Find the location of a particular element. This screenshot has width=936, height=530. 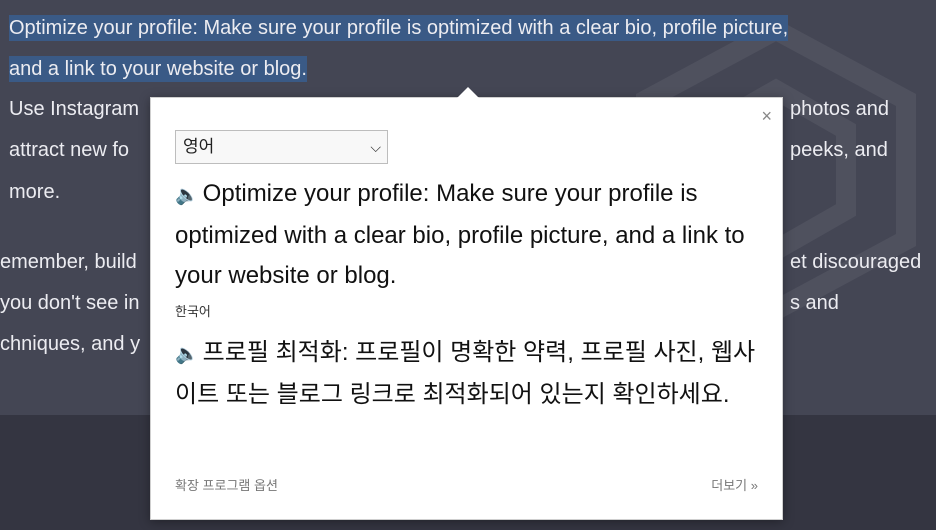

paragraph-text-line: et discouraged is located at coordinates (856, 262).